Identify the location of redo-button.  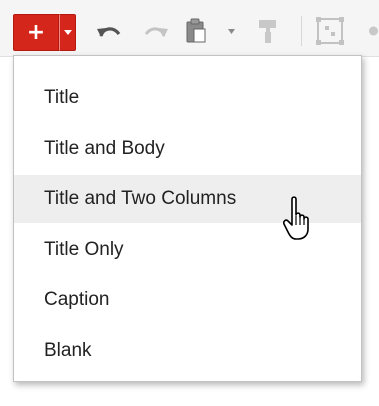
(155, 31).